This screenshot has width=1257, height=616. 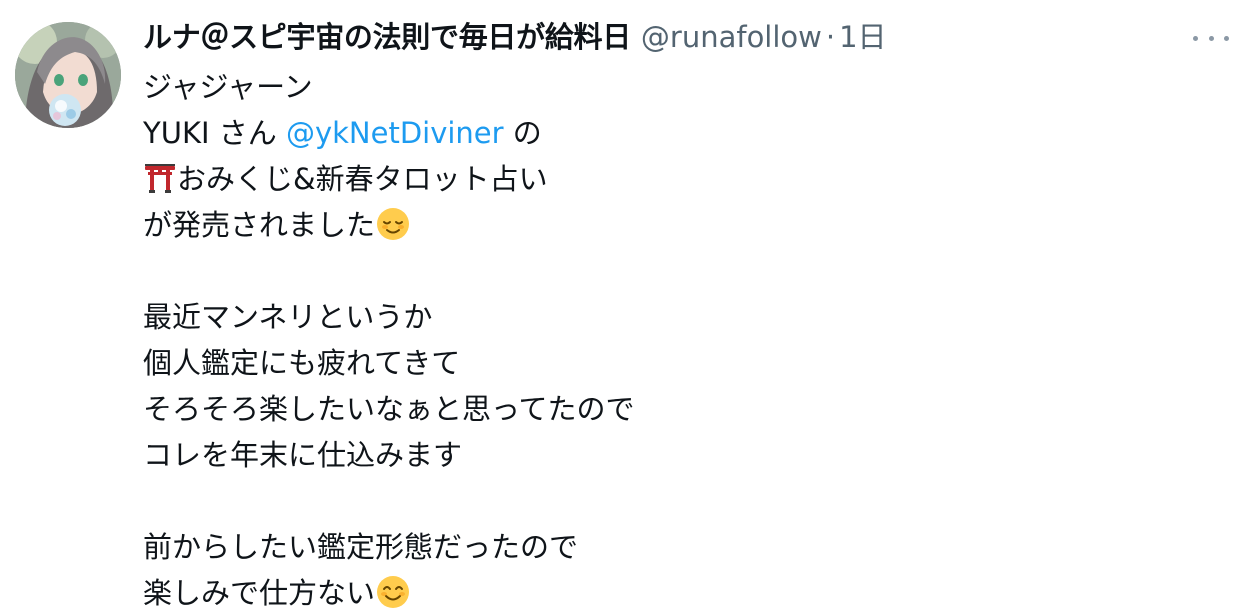 I want to click on tweet-line: そろそろ楽したいなぁと思ってたので, so click(x=389, y=409).